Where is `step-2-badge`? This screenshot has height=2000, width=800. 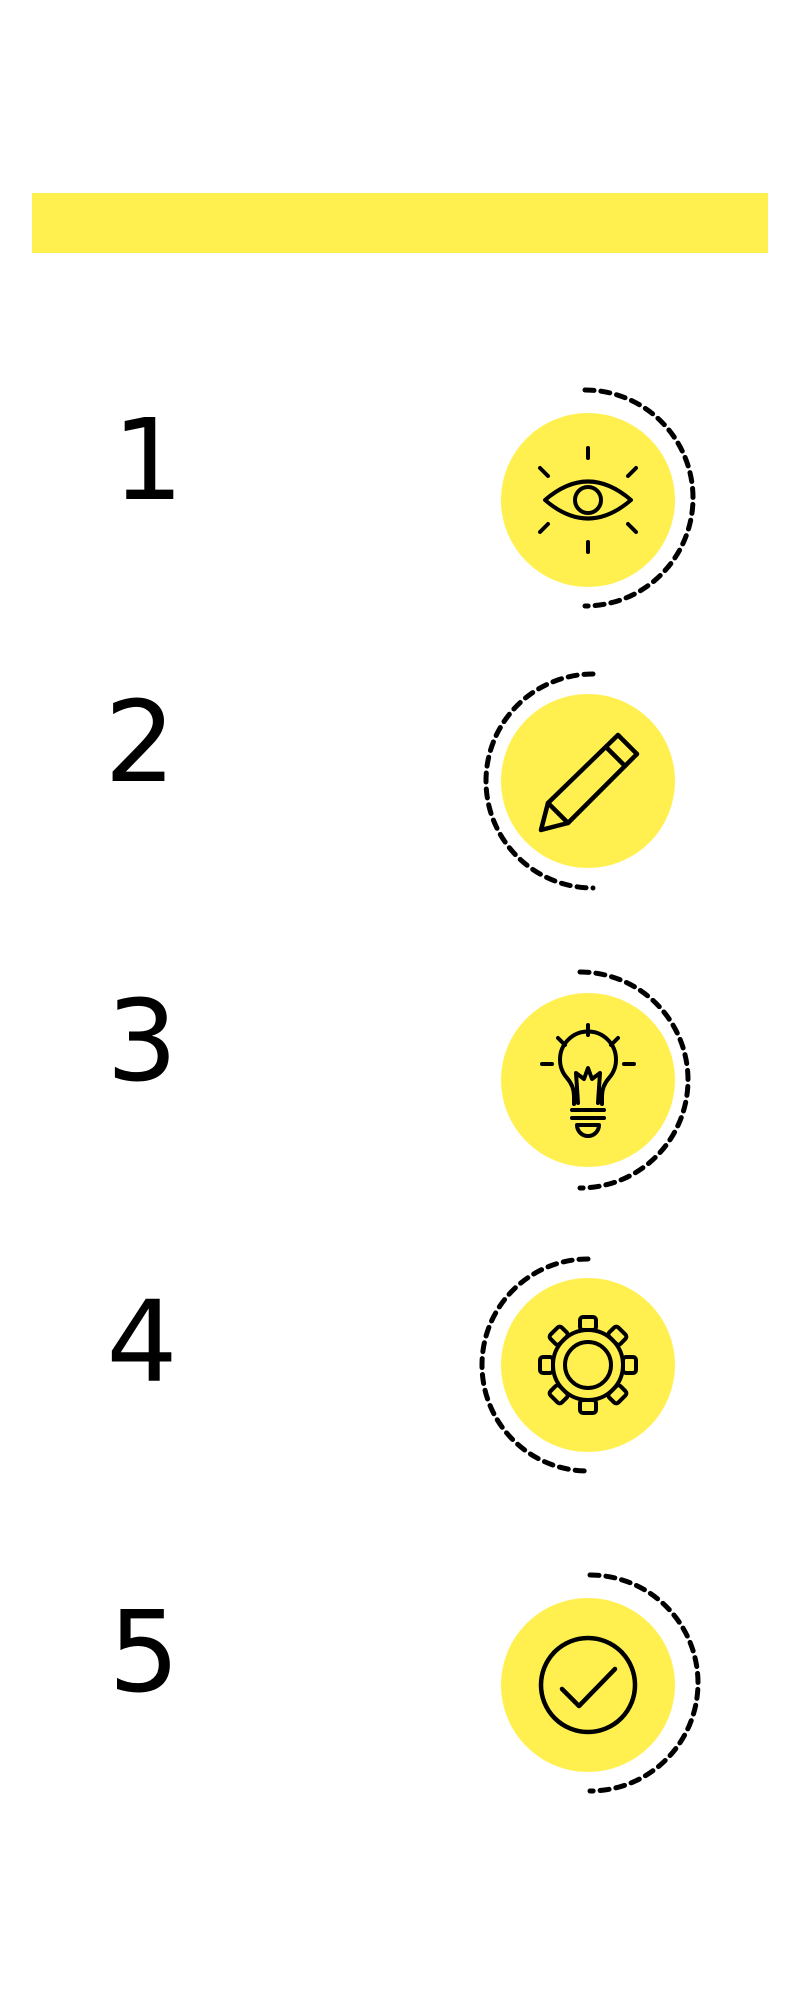
step-2-badge is located at coordinates (579, 781).